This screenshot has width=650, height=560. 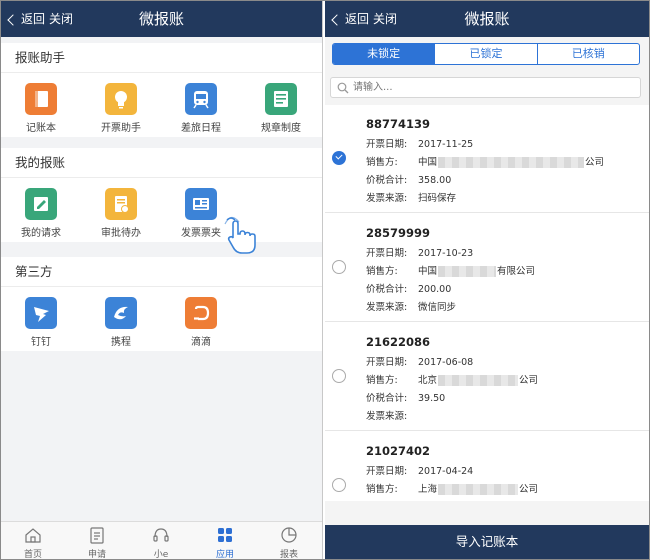 I want to click on app-label: 审批待办, so click(x=121, y=233).